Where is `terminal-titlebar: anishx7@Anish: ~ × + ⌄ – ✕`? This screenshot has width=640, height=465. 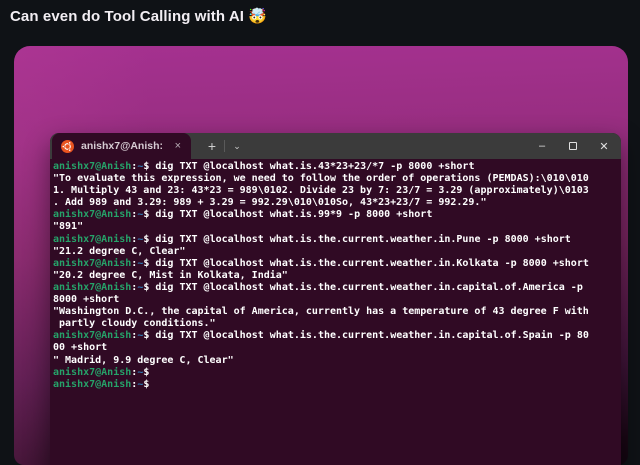
terminal-titlebar: anishx7@Anish: ~ × + ⌄ – ✕ is located at coordinates (335, 146).